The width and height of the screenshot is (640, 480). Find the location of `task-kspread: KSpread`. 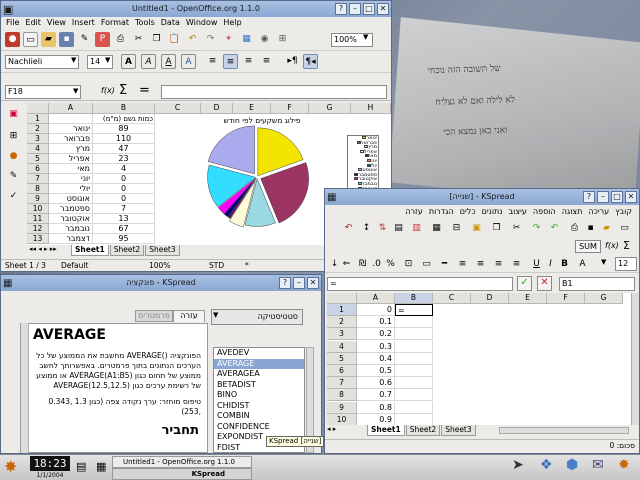

task-kspread: KSpread is located at coordinates (182, 474).